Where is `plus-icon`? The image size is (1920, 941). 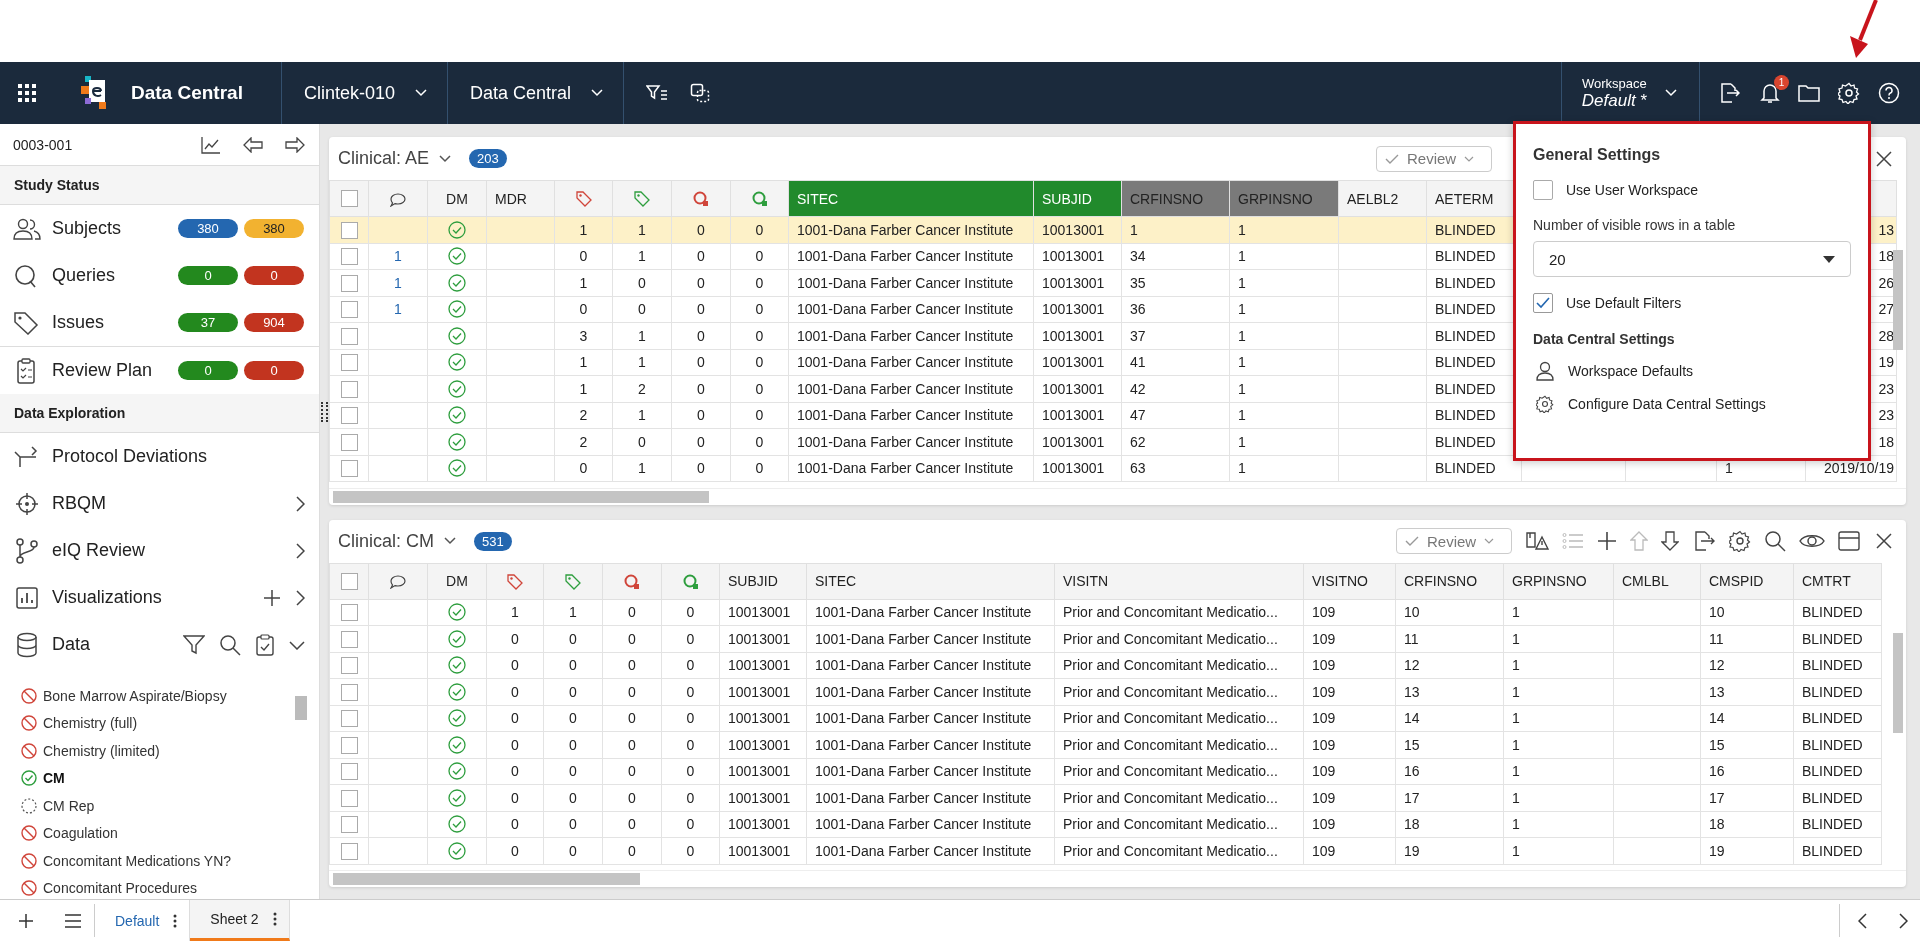 plus-icon is located at coordinates (26, 920).